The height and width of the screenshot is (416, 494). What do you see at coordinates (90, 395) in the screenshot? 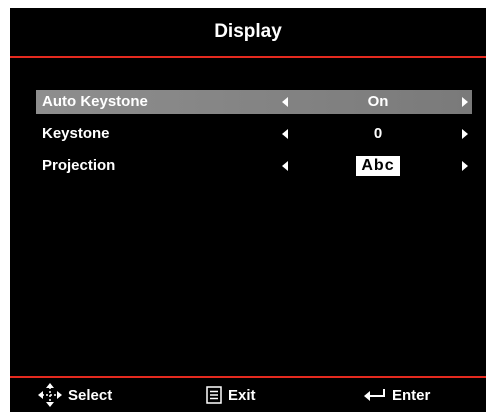
I see `hint-select-label: Select` at bounding box center [90, 395].